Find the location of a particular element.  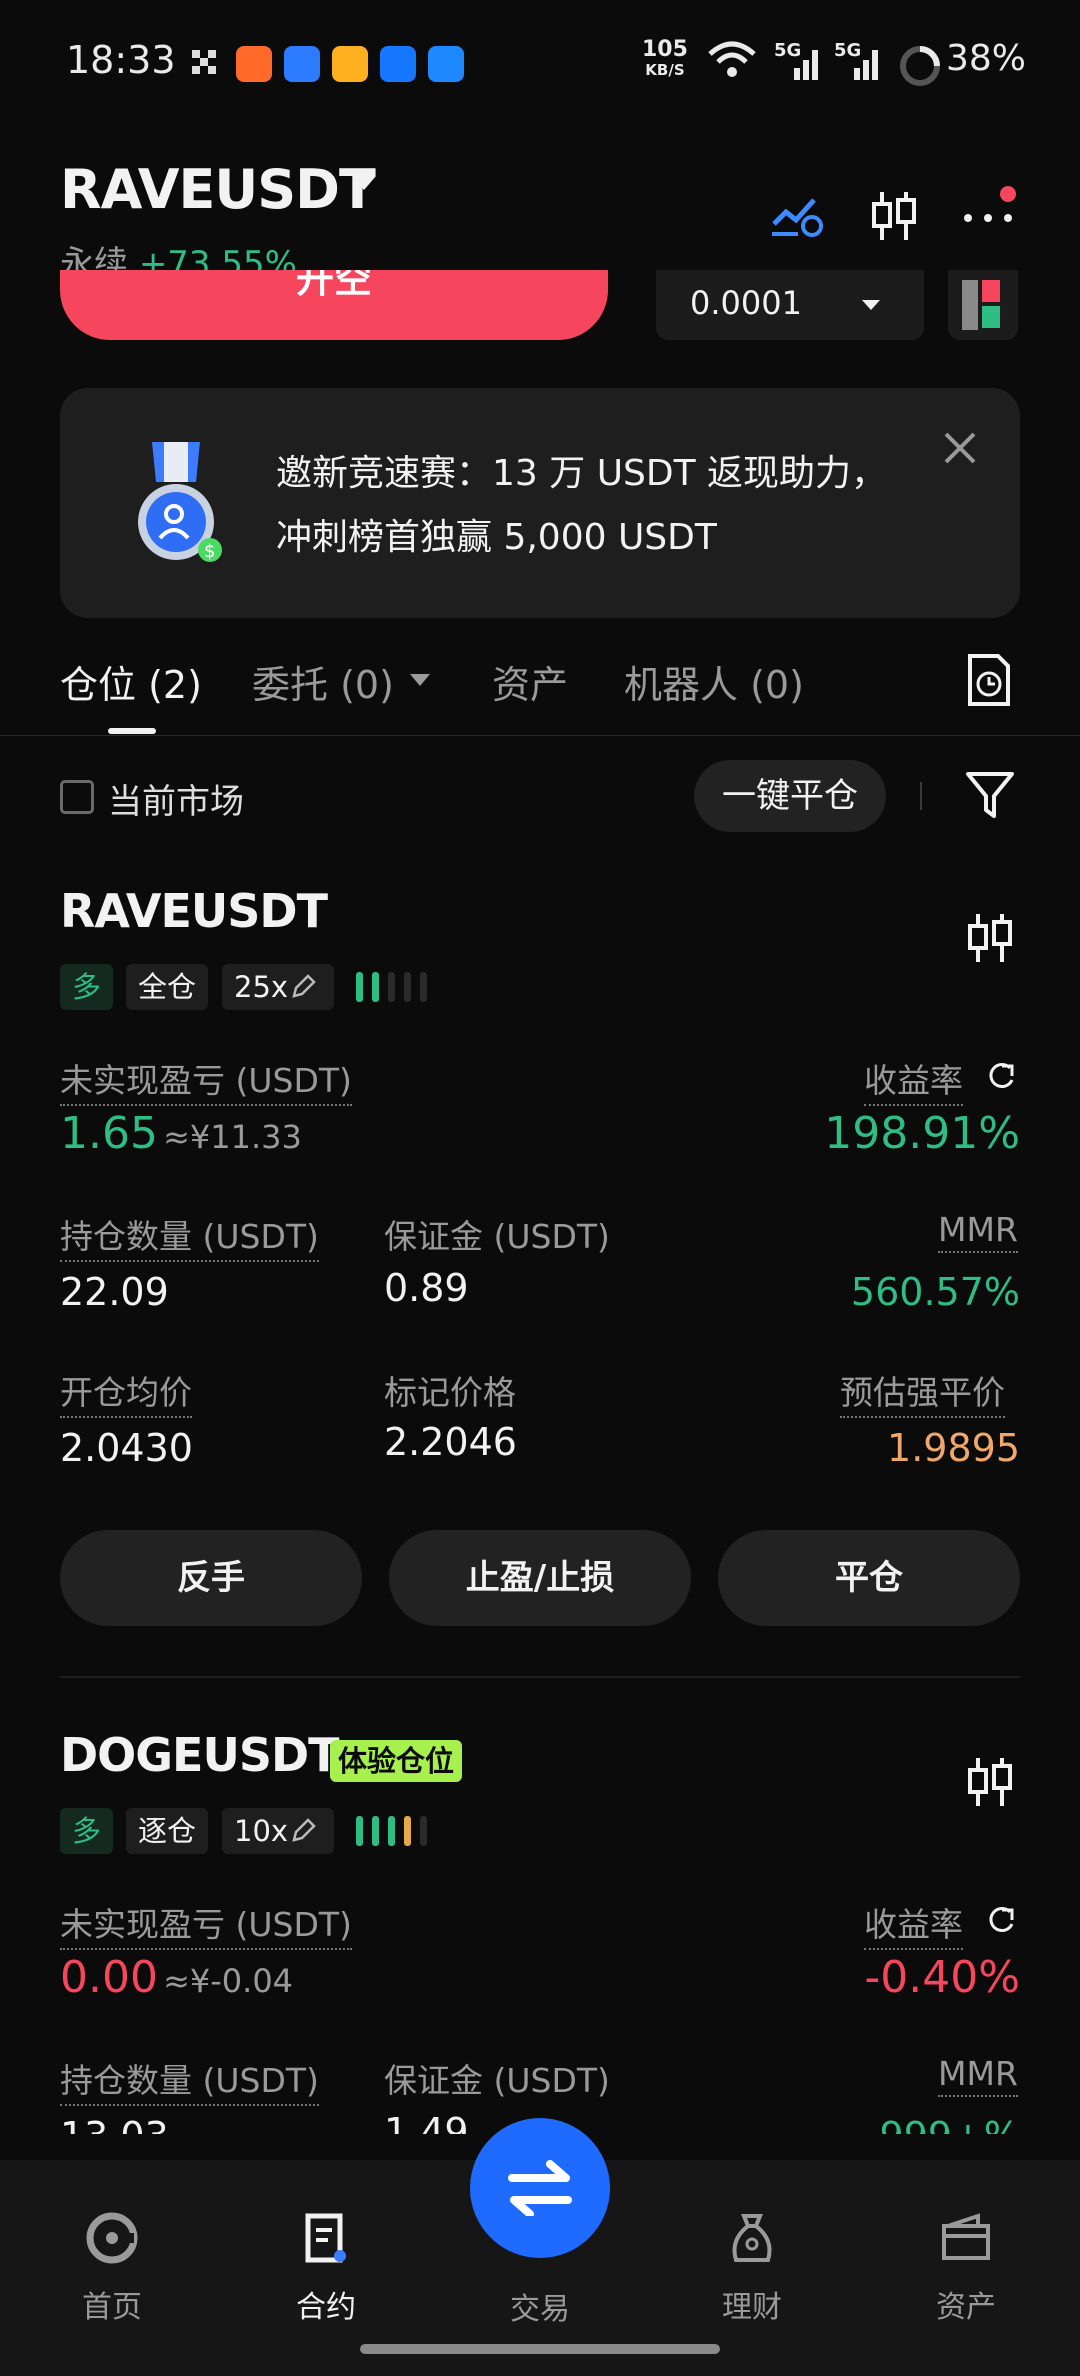

tp-sl-button: 止盈/止损 is located at coordinates (540, 1578).